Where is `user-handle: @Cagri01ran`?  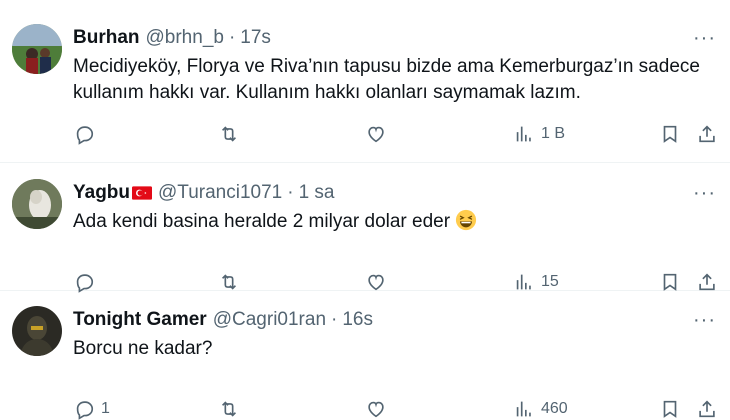 user-handle: @Cagri01ran is located at coordinates (269, 320).